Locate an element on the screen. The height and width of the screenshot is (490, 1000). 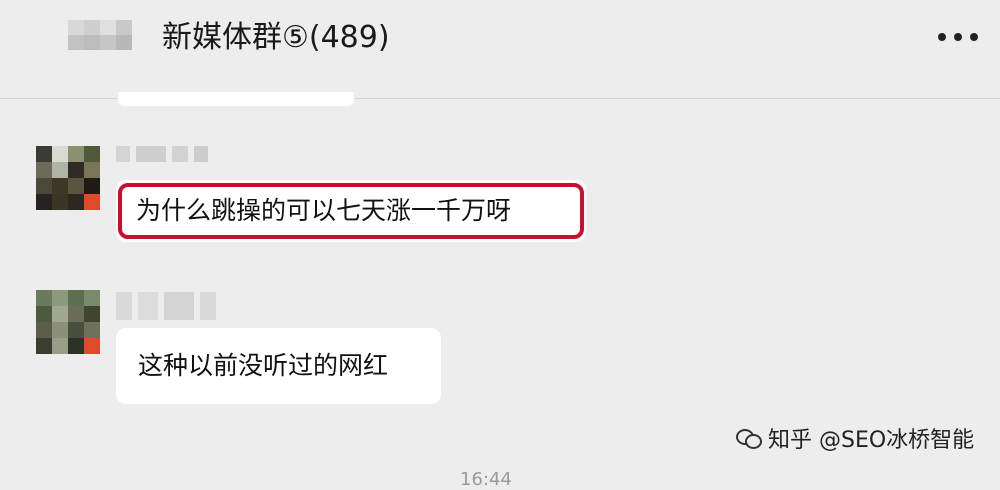
watermark: 知乎 @SEO冰桥智能 is located at coordinates (855, 438).